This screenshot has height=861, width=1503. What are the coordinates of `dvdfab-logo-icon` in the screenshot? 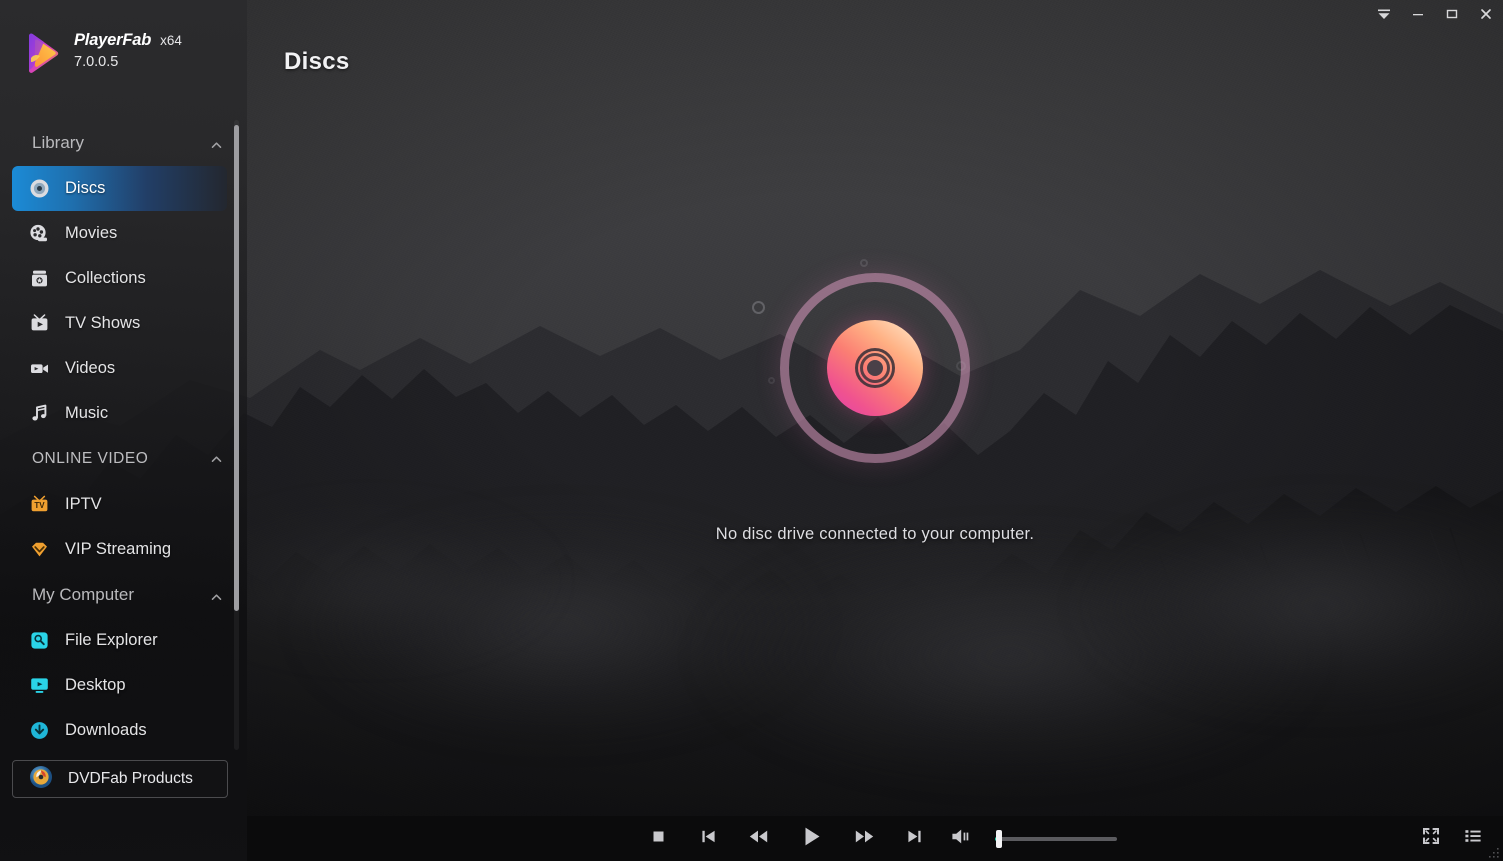 It's located at (41, 779).